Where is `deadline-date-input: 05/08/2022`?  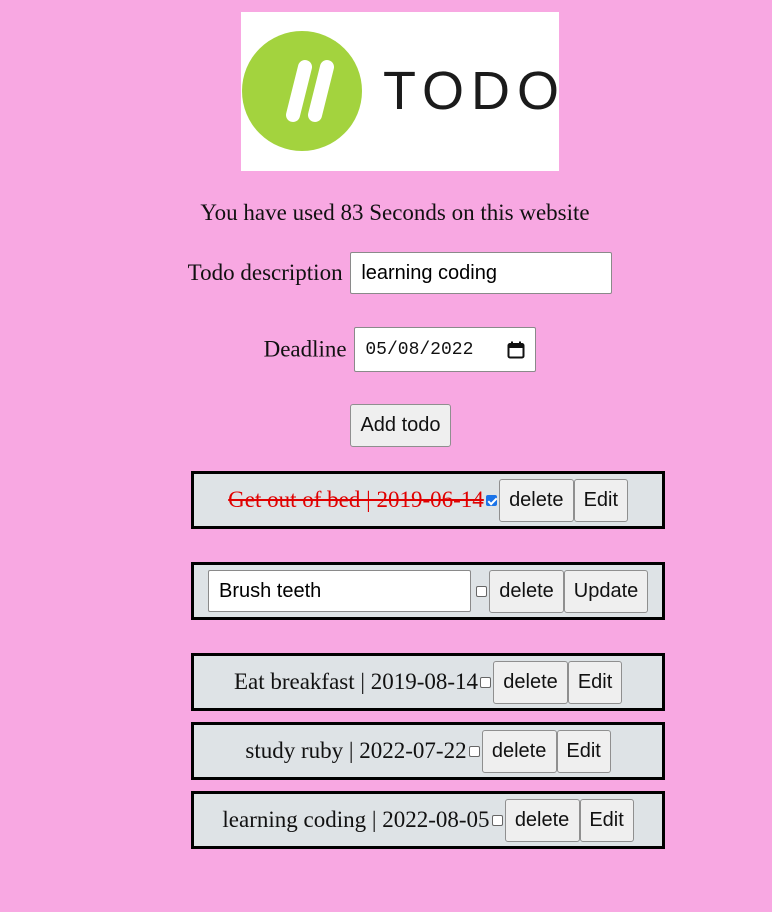
deadline-date-input: 05/08/2022 is located at coordinates (445, 349).